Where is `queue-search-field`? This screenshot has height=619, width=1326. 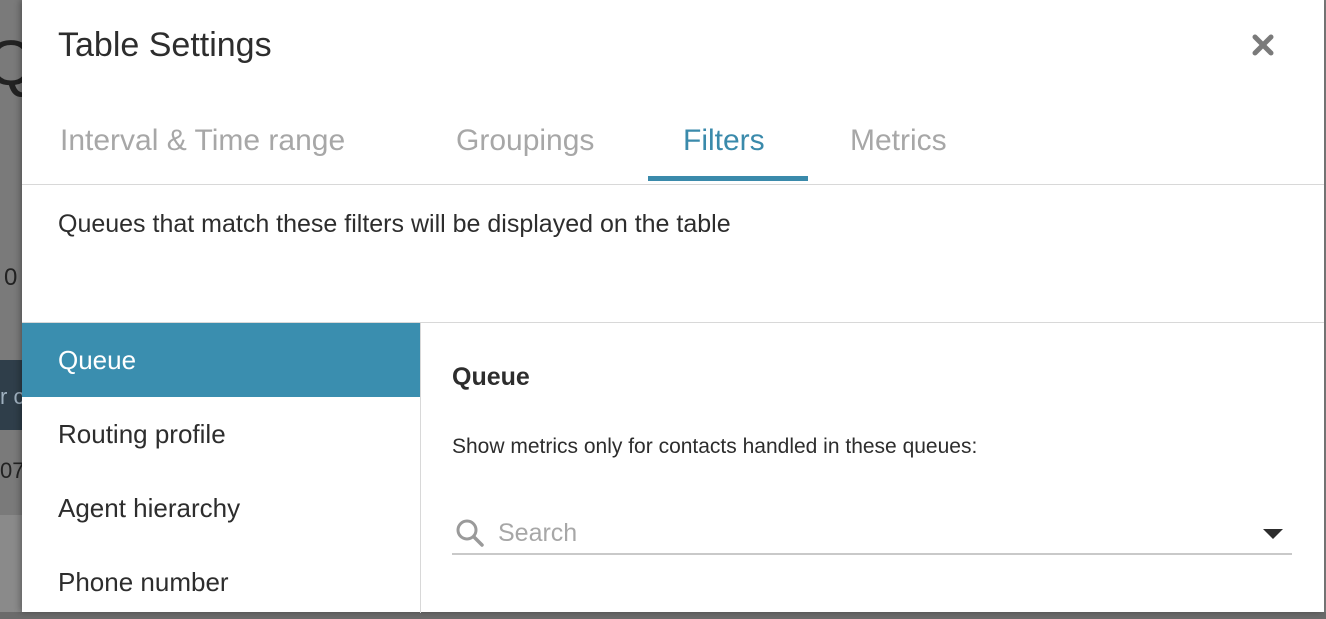 queue-search-field is located at coordinates (872, 535).